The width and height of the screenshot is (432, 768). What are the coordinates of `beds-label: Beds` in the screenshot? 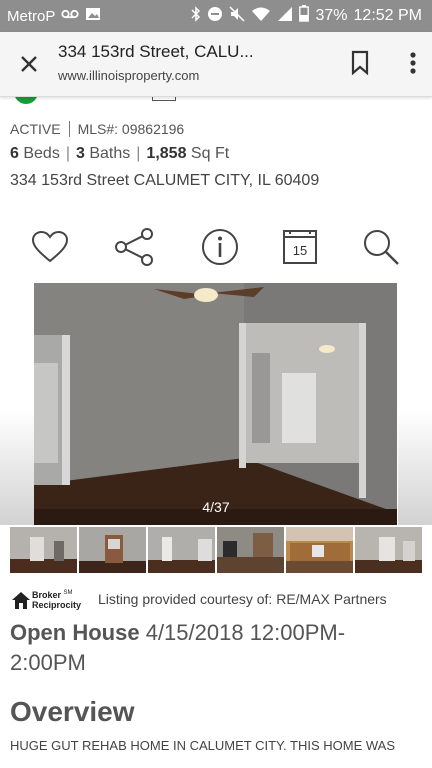 It's located at (41, 153).